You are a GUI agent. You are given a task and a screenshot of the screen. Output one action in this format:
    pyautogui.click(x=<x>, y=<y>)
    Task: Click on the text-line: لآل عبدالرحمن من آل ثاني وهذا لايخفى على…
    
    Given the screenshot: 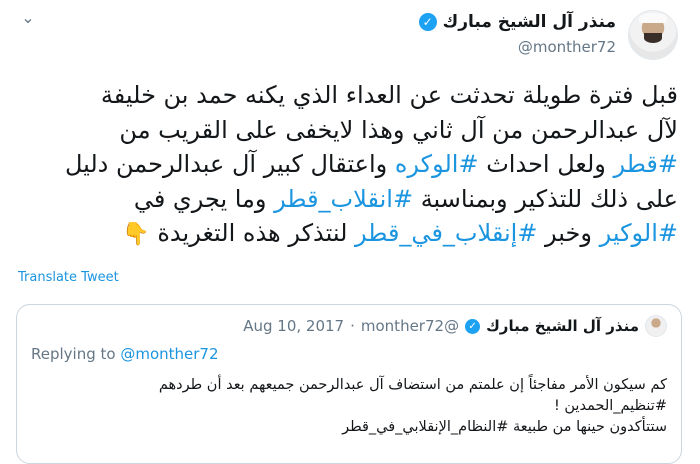 What is the action you would take?
    pyautogui.click(x=364, y=130)
    